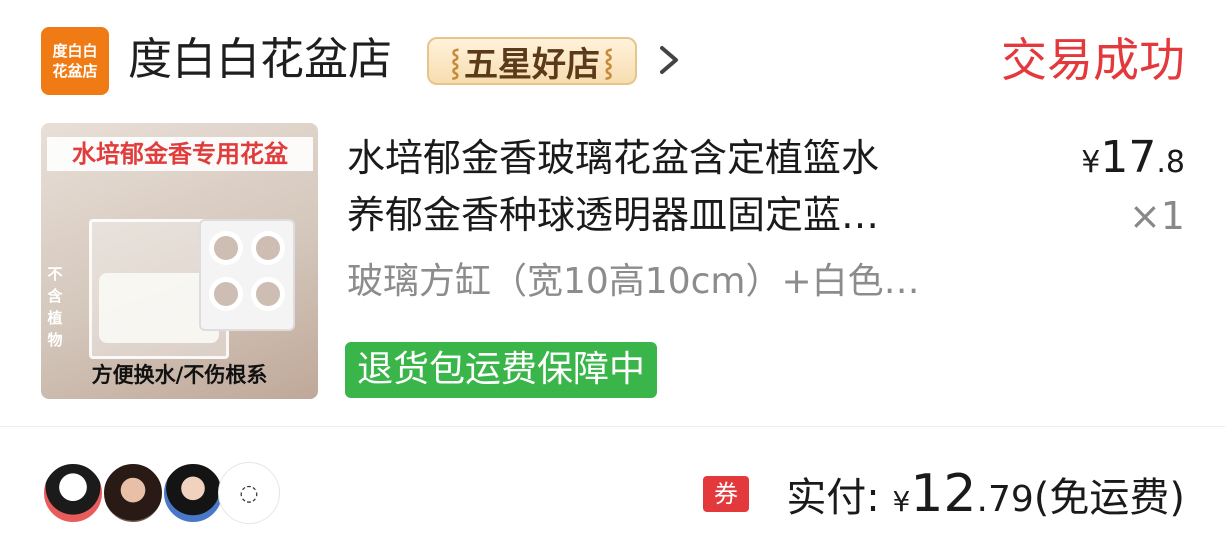  Describe the element at coordinates (55, 307) in the screenshot. I see `thumbnail-side-text: 不含植物` at that location.